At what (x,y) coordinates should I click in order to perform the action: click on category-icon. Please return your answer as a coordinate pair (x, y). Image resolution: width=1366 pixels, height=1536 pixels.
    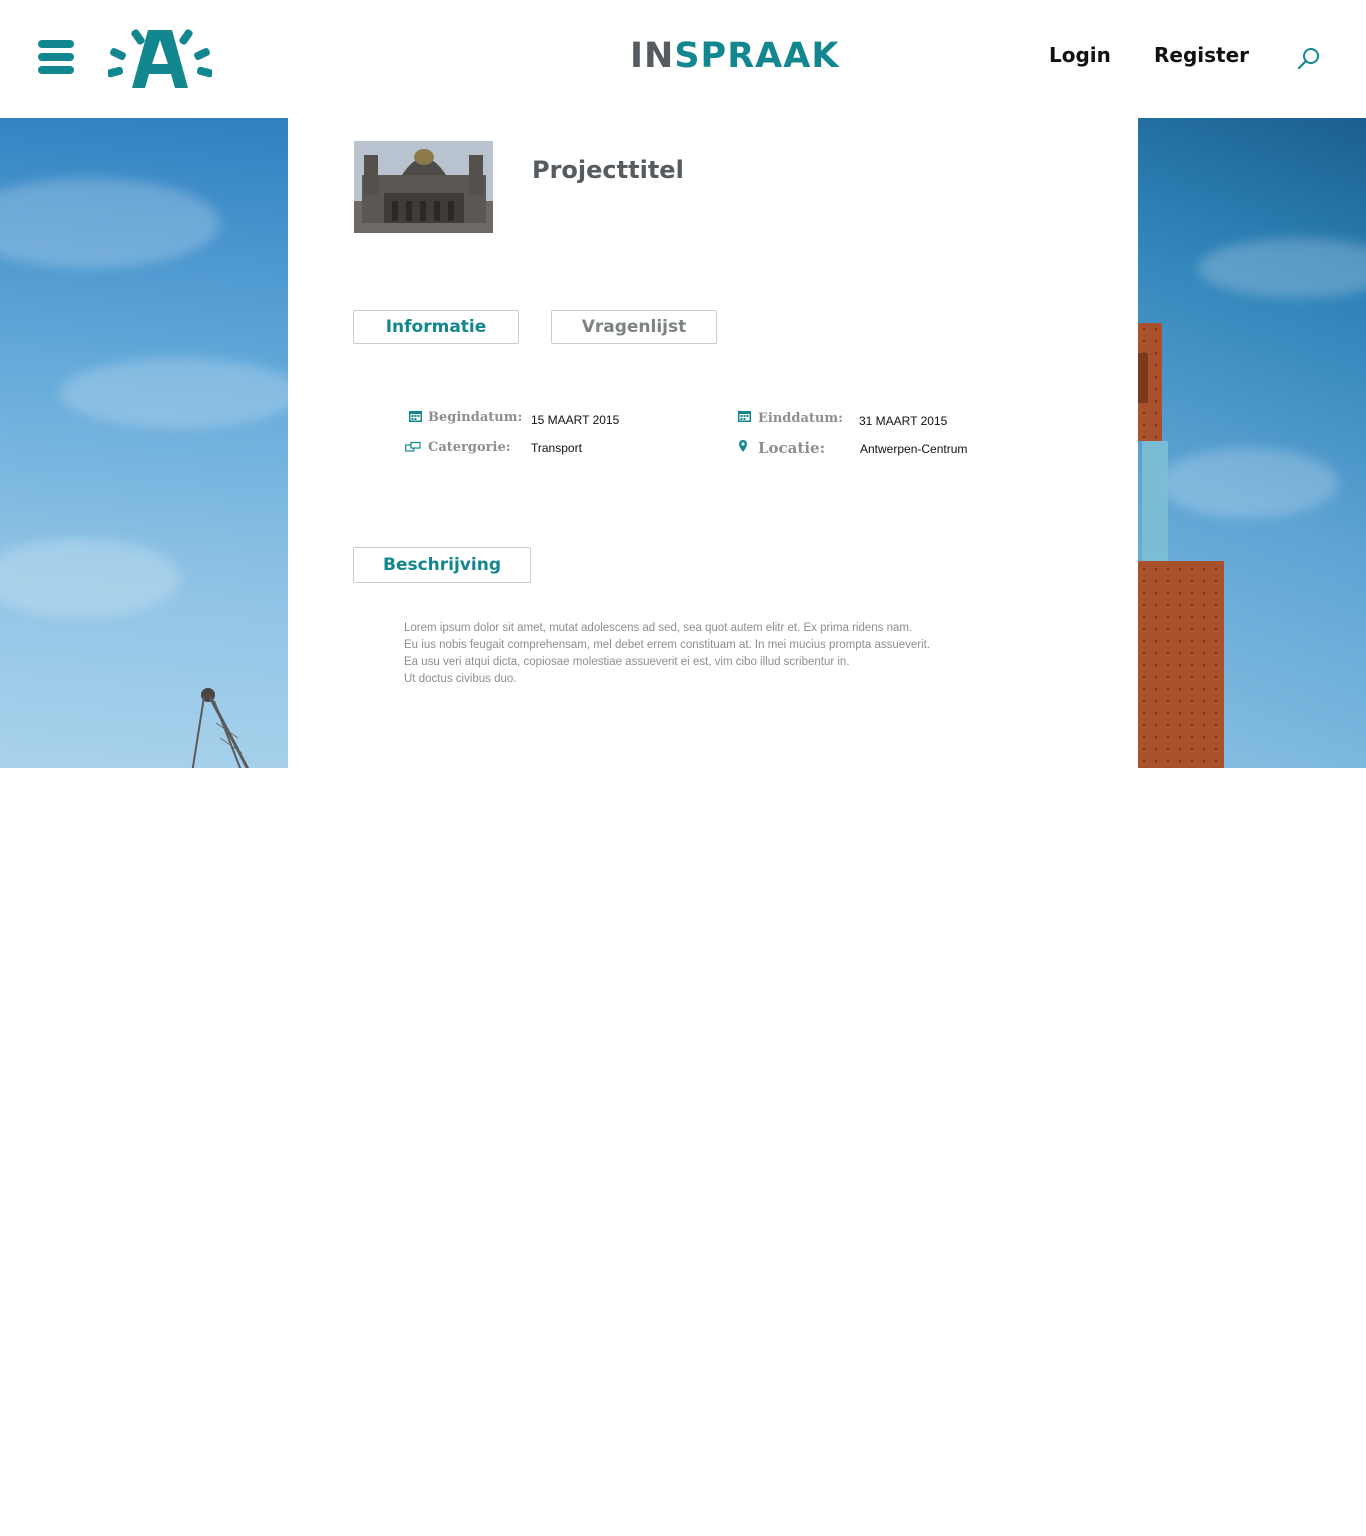
    Looking at the image, I should click on (413, 446).